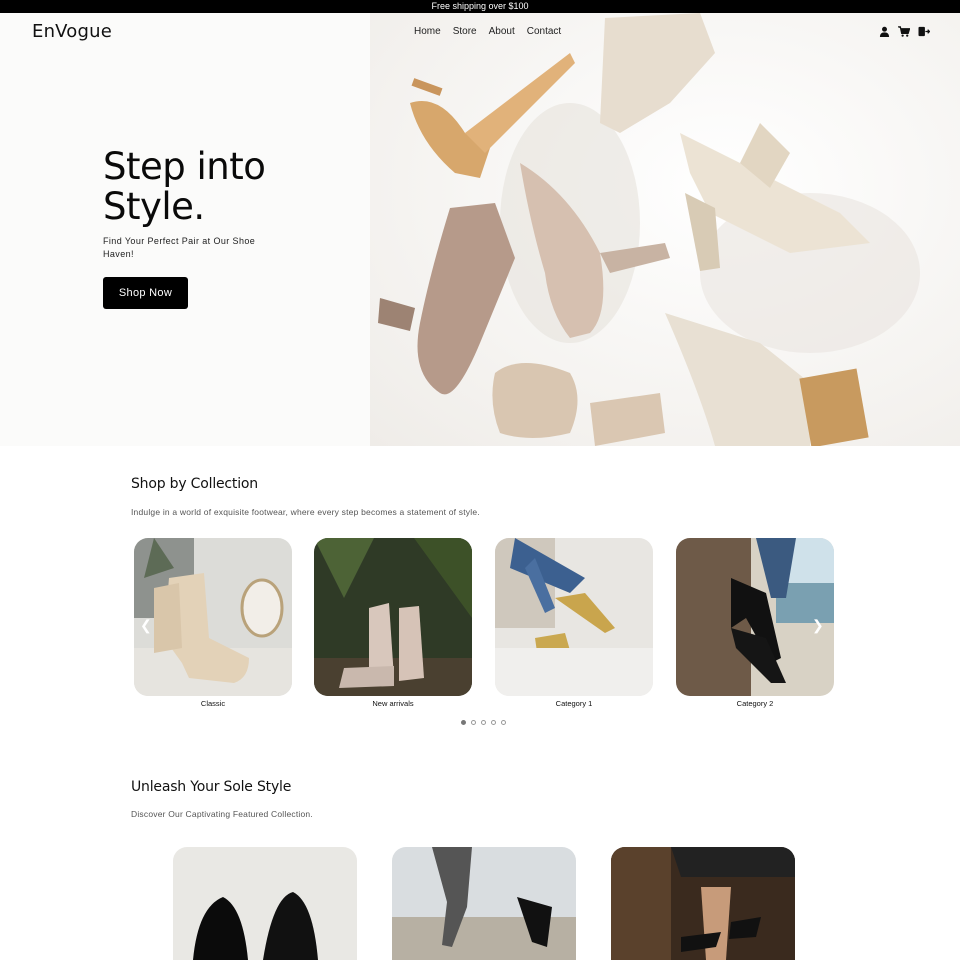  Describe the element at coordinates (480, 6) in the screenshot. I see `announcement-bar: Free shipping over $100` at that location.